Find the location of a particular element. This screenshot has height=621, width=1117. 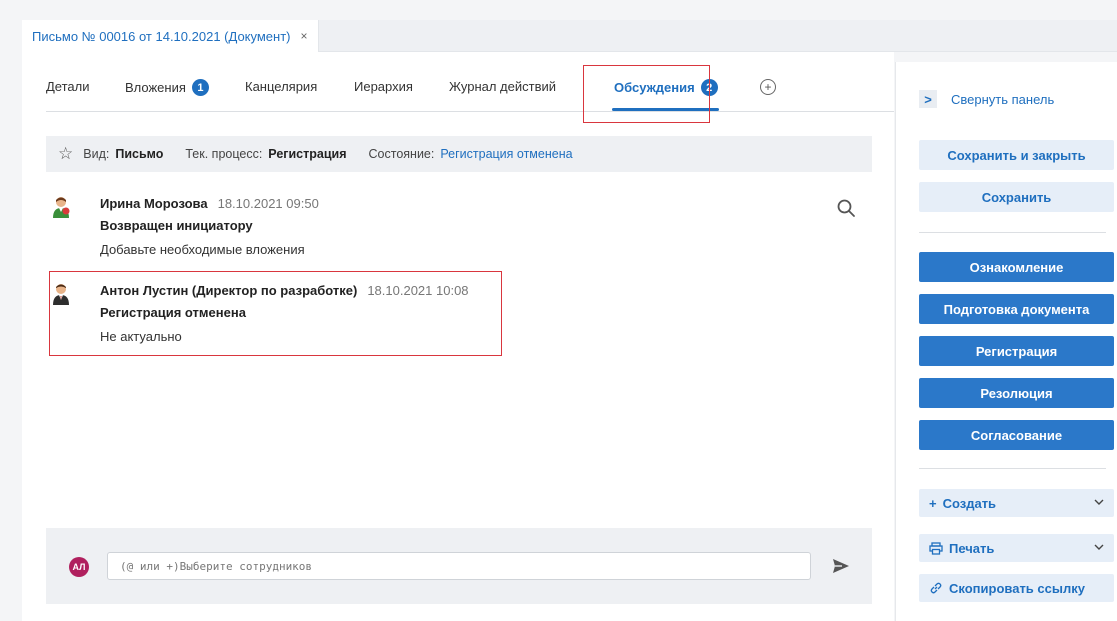

link-icon is located at coordinates (936, 588).